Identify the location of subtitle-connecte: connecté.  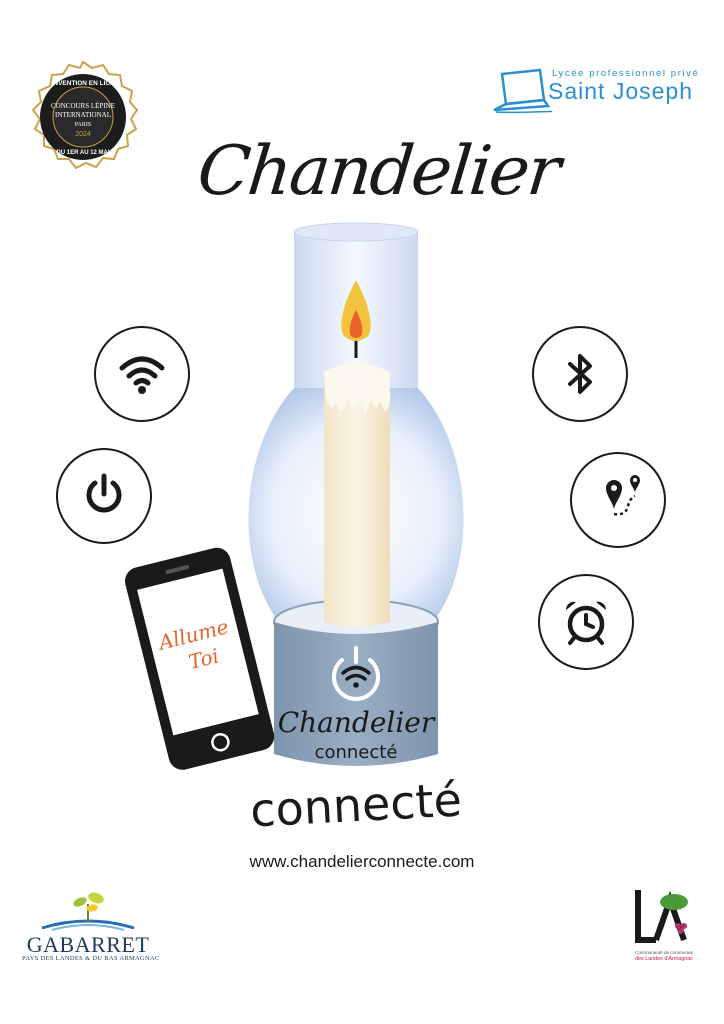
(356, 805).